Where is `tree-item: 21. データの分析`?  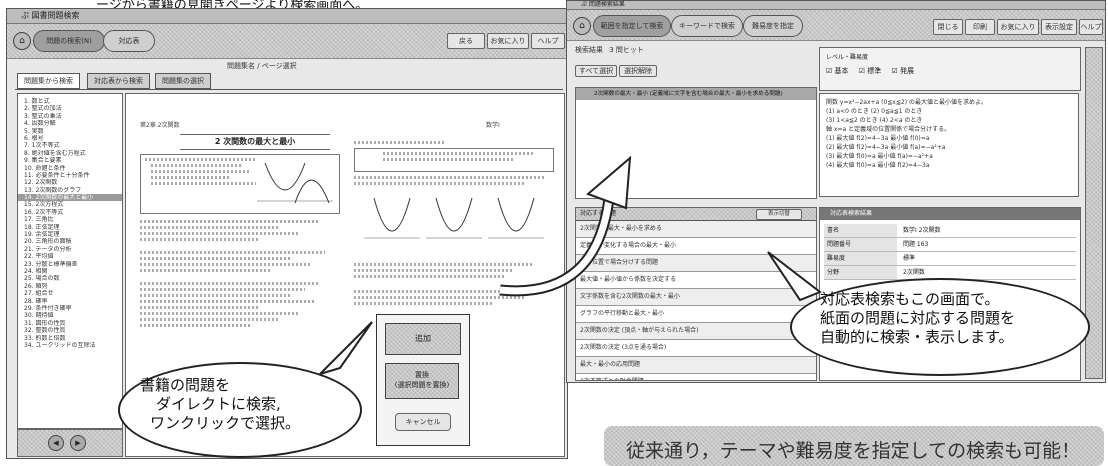
tree-item: 21. データの分析 is located at coordinates (70, 249).